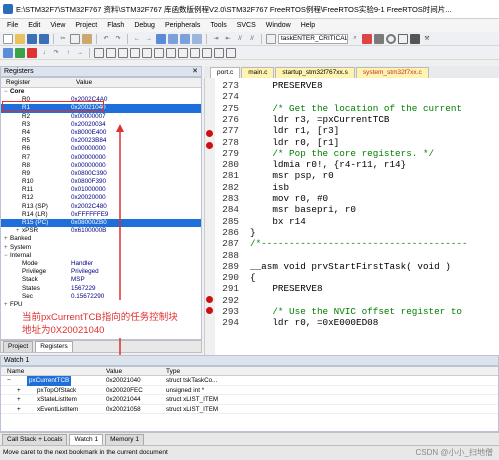 The height and width of the screenshot is (460, 499). Describe the element at coordinates (86, 25) in the screenshot. I see `menu-project: Project` at that location.